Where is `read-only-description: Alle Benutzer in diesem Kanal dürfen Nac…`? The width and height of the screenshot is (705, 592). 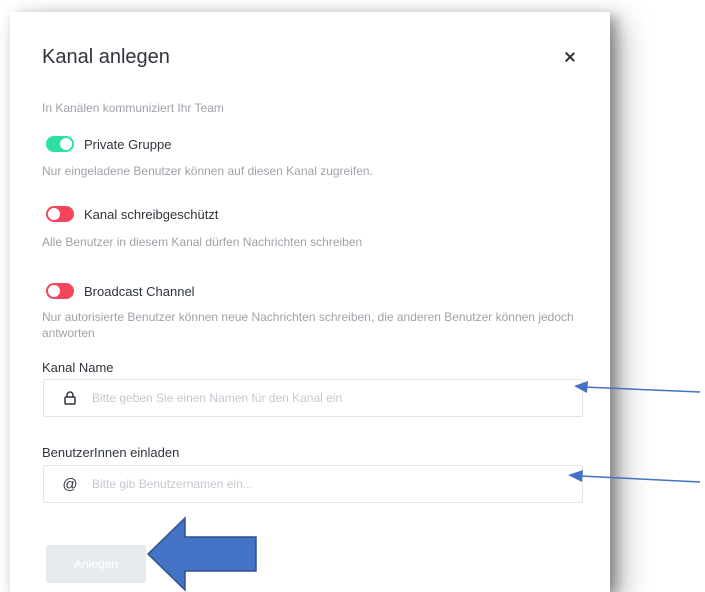 read-only-description: Alle Benutzer in diesem Kanal dürfen Nac… is located at coordinates (202, 242).